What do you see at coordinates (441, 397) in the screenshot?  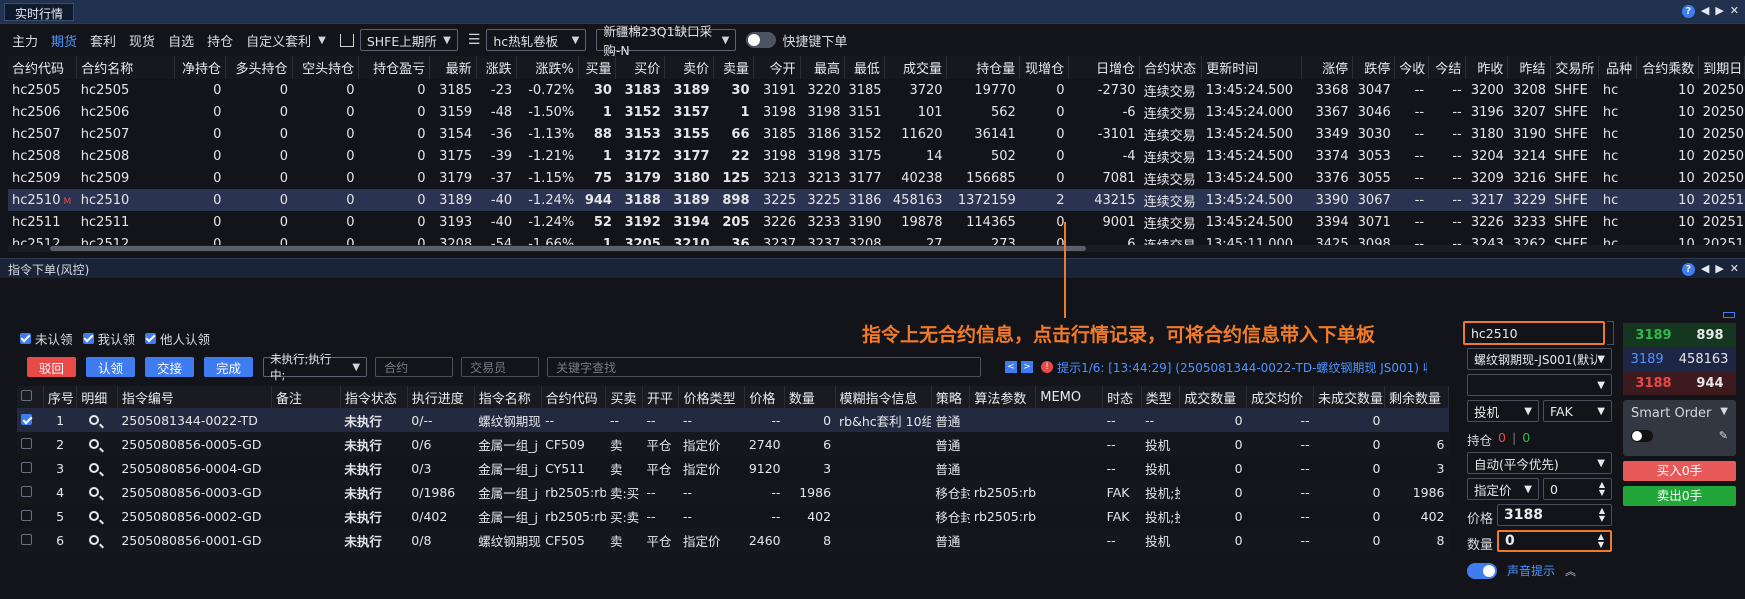 I see `order-col-header: 执行进度` at bounding box center [441, 397].